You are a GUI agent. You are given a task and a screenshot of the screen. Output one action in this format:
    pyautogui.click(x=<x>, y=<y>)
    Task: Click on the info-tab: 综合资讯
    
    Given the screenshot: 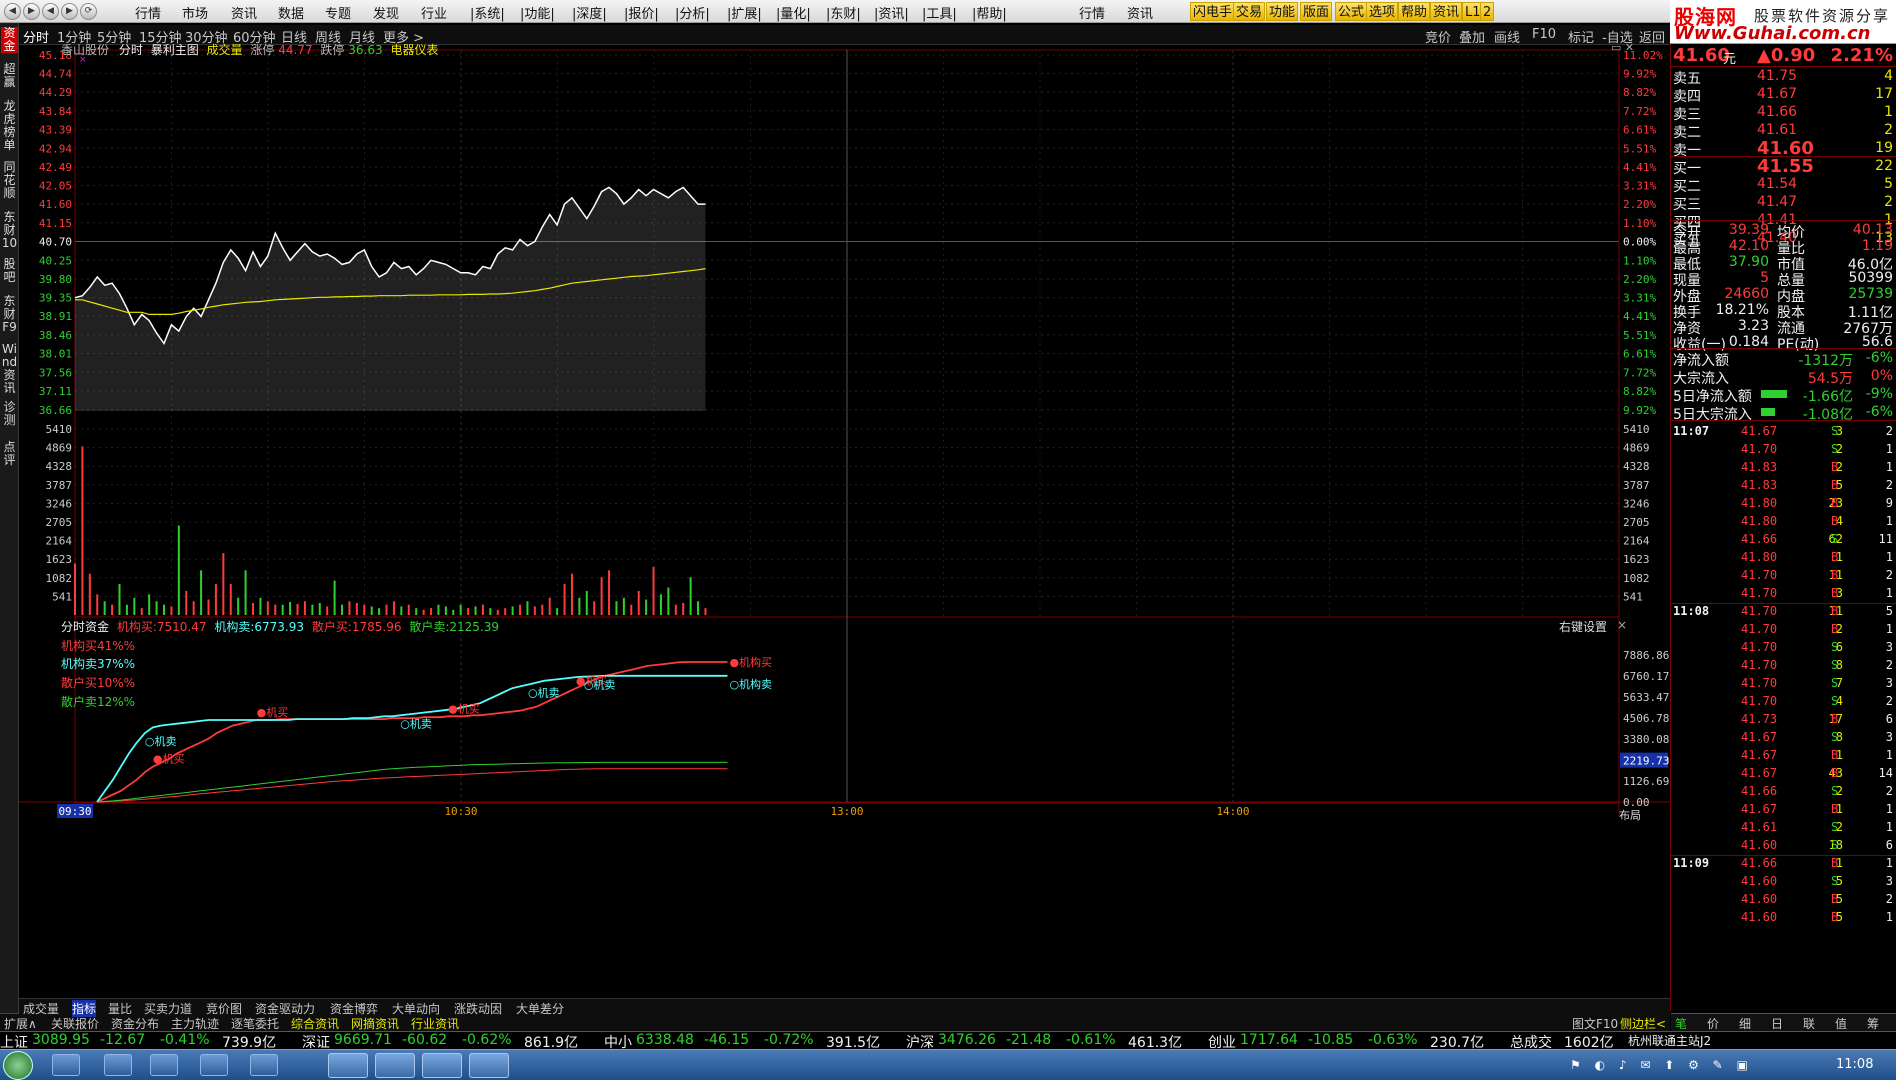 What is the action you would take?
    pyautogui.click(x=315, y=1023)
    